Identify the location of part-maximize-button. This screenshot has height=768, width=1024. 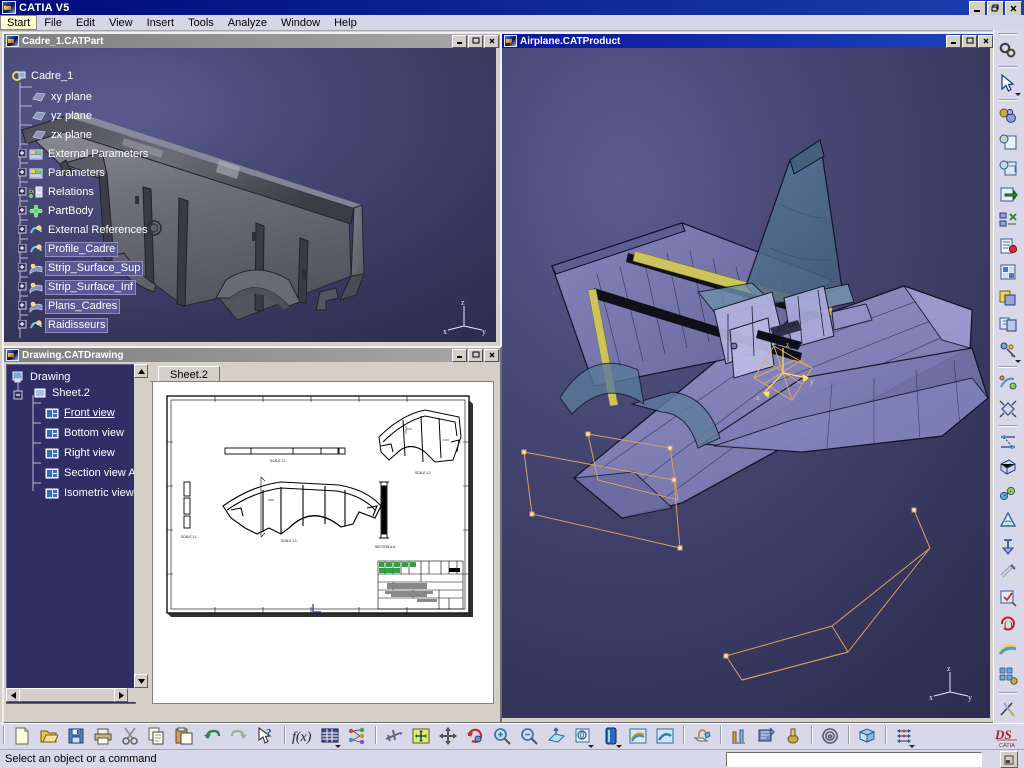
(475, 41).